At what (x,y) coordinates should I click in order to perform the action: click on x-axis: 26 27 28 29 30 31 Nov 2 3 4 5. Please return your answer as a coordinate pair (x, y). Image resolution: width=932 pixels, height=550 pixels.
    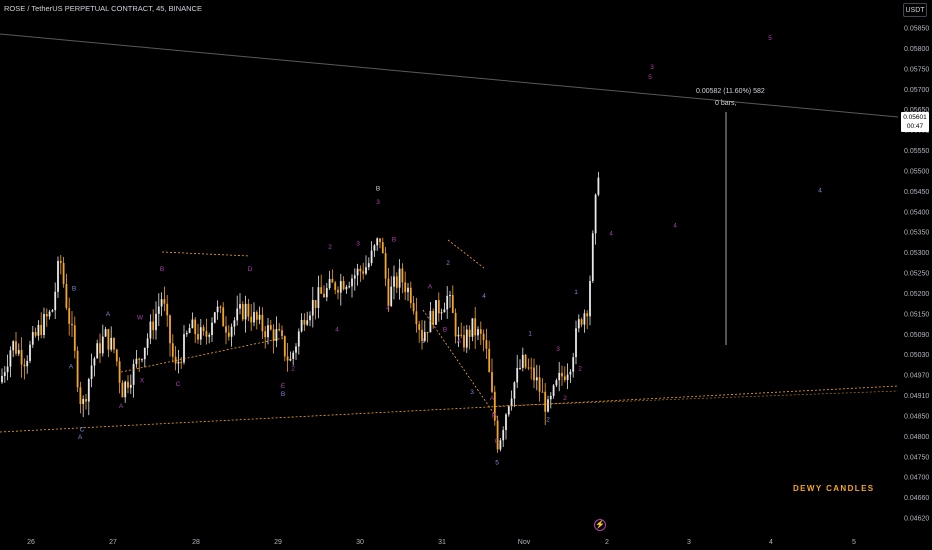
    Looking at the image, I should click on (441, 542).